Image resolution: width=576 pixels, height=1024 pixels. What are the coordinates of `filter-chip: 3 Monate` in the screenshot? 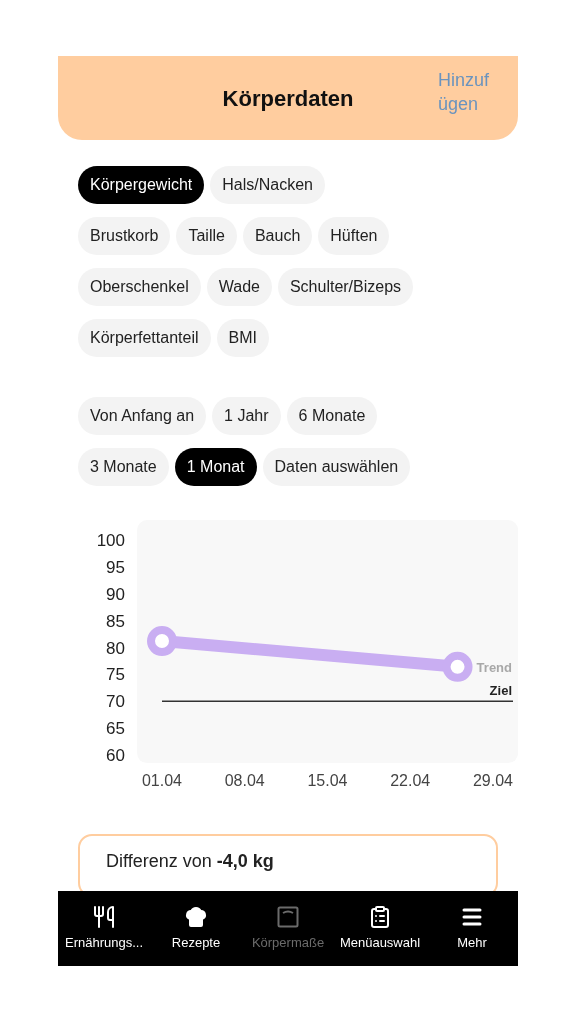 It's located at (123, 467).